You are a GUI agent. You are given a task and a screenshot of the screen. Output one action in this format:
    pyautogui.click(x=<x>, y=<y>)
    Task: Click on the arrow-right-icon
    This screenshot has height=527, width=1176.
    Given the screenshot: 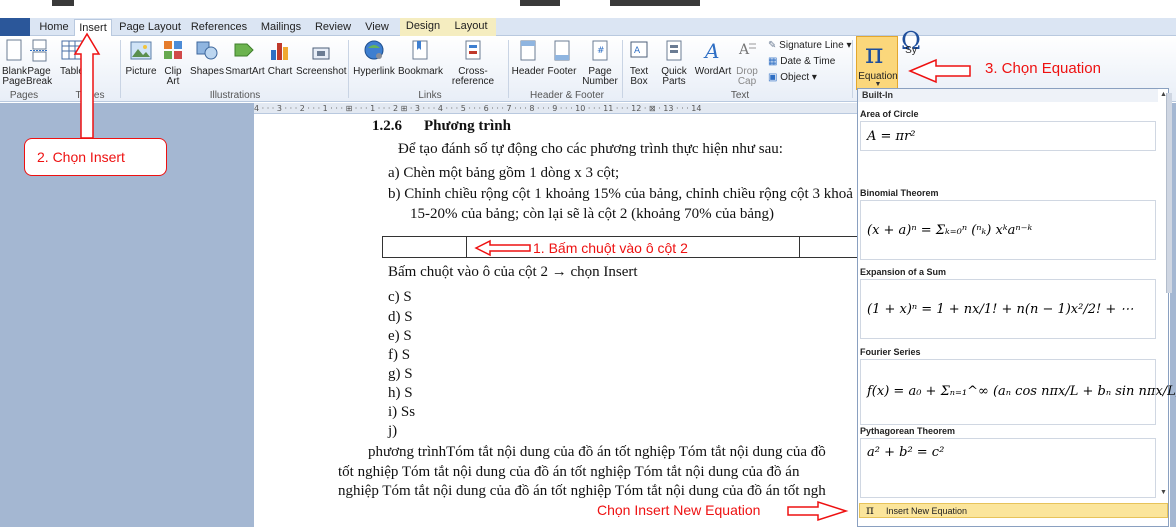 What is the action you would take?
    pyautogui.click(x=818, y=511)
    